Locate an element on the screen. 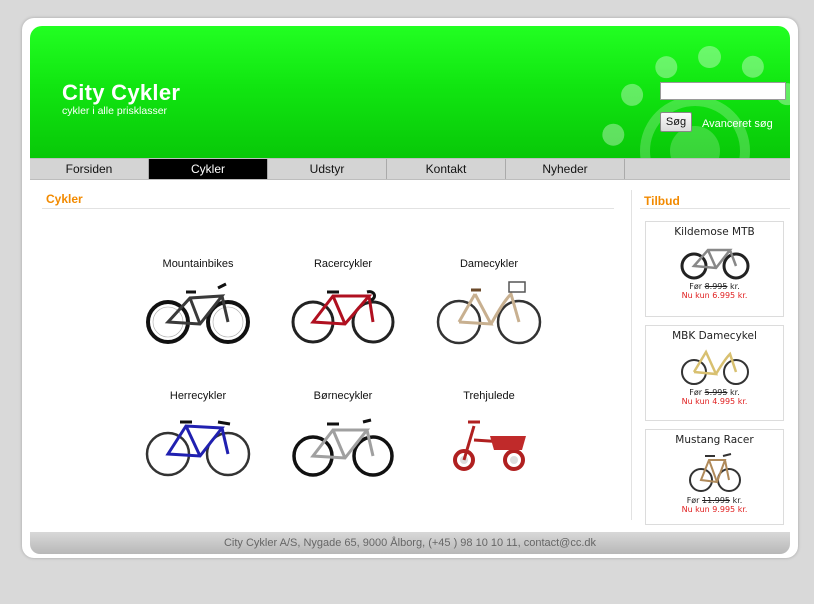 This screenshot has height=604, width=814. offer-before-price: Før 5.995 kr. is located at coordinates (714, 392).